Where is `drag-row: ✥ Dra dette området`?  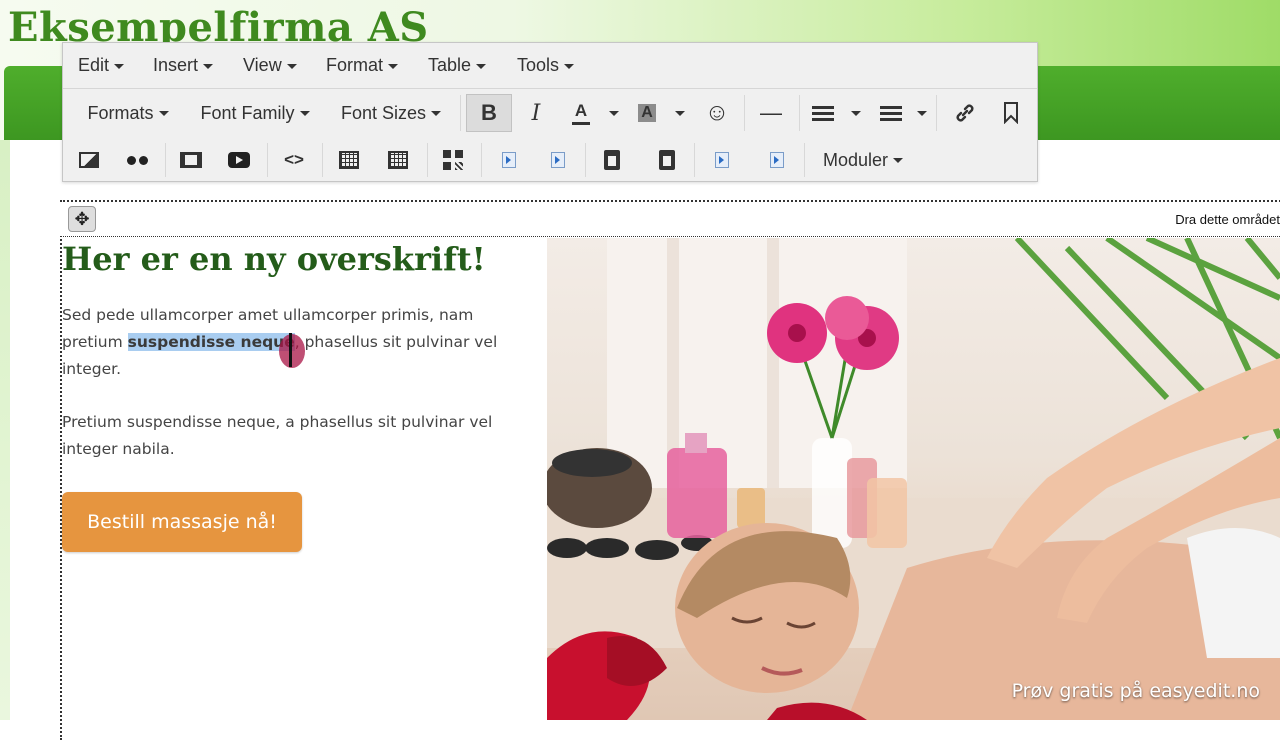 drag-row: ✥ Dra dette området is located at coordinates (670, 219).